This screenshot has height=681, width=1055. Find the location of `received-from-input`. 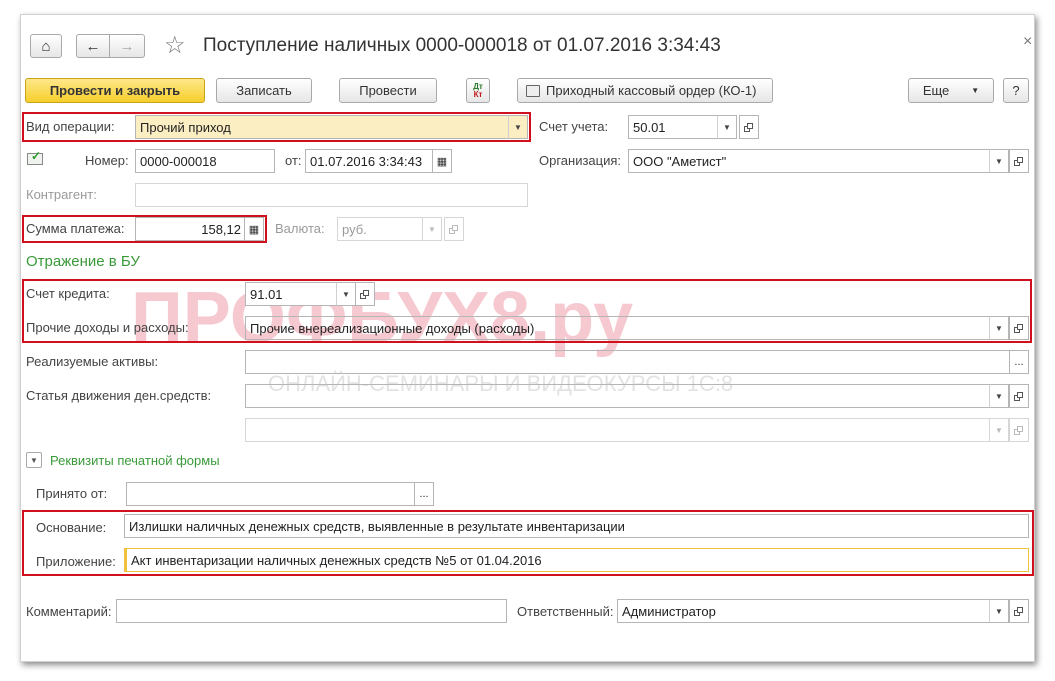

received-from-input is located at coordinates (270, 494).